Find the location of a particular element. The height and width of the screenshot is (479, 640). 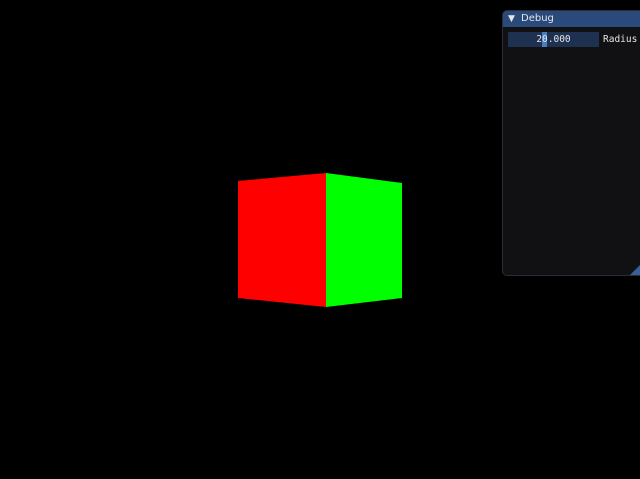

cube-right-face is located at coordinates (364, 240).